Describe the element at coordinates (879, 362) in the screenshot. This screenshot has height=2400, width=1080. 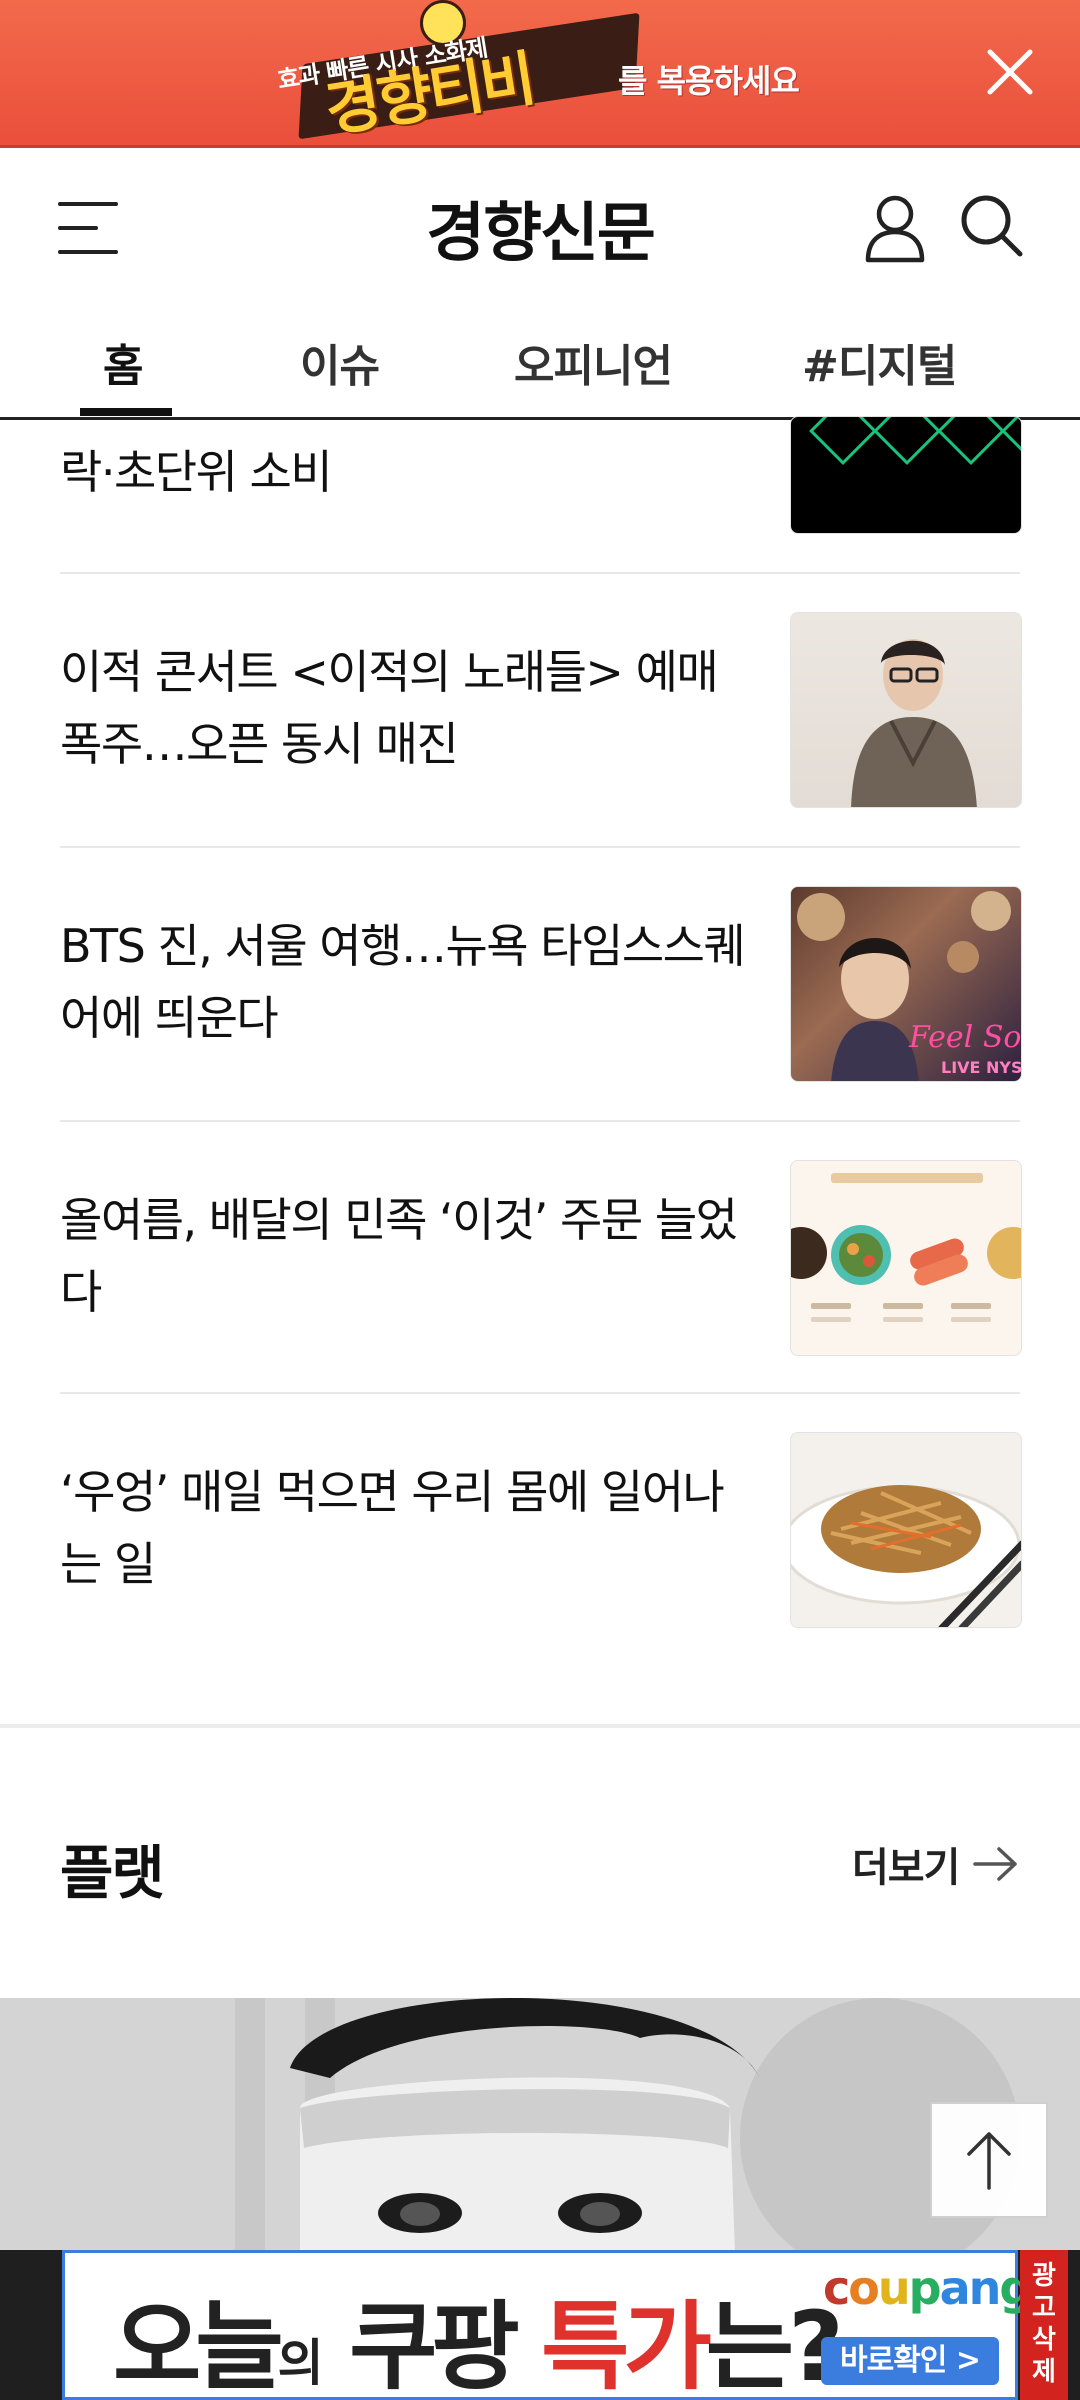
I see `tab-digital: #디지털` at that location.